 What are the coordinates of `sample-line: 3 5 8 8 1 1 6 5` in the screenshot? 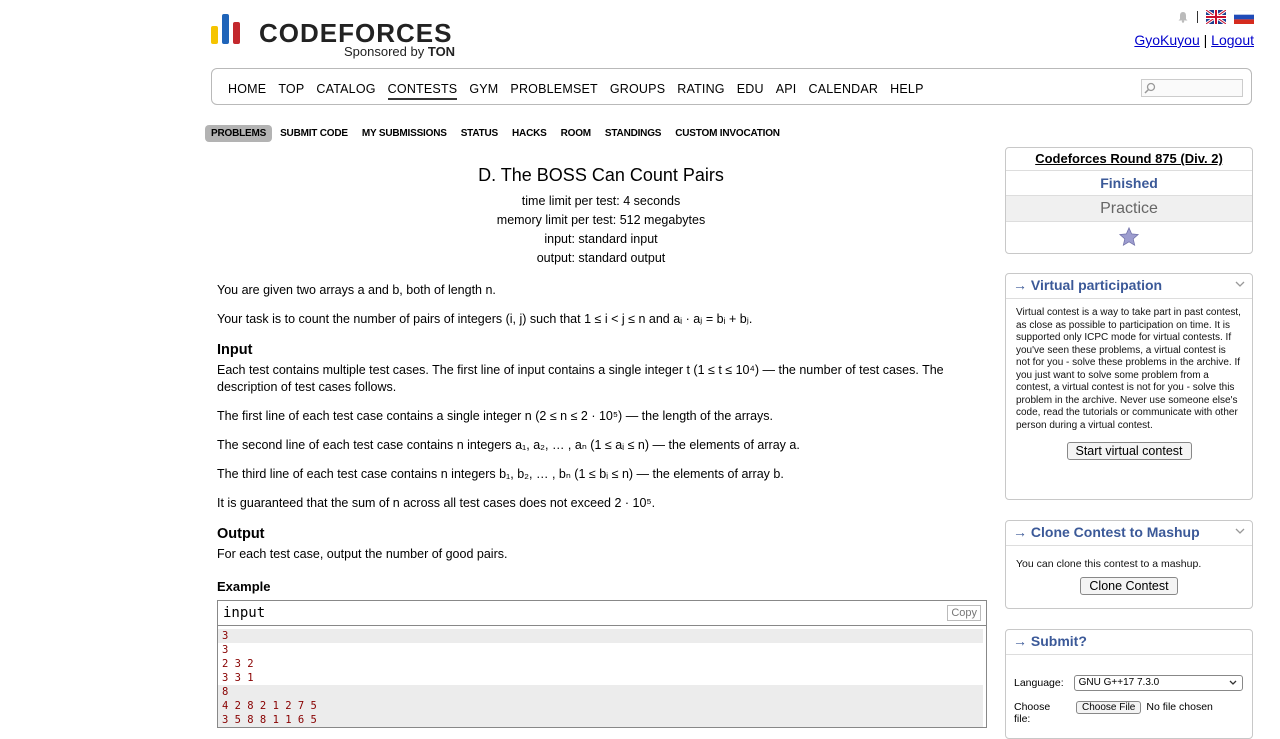 It's located at (600, 720).